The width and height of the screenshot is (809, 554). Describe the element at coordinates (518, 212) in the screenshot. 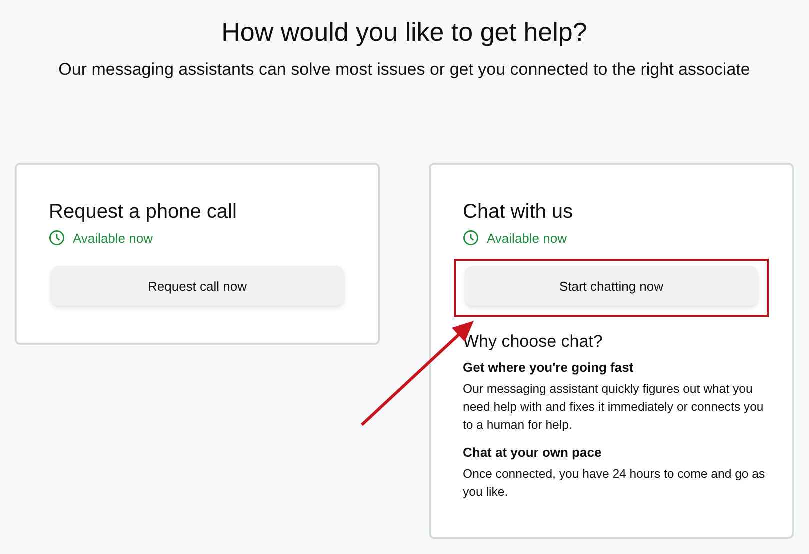

I see `card-title: Chat with us` at that location.